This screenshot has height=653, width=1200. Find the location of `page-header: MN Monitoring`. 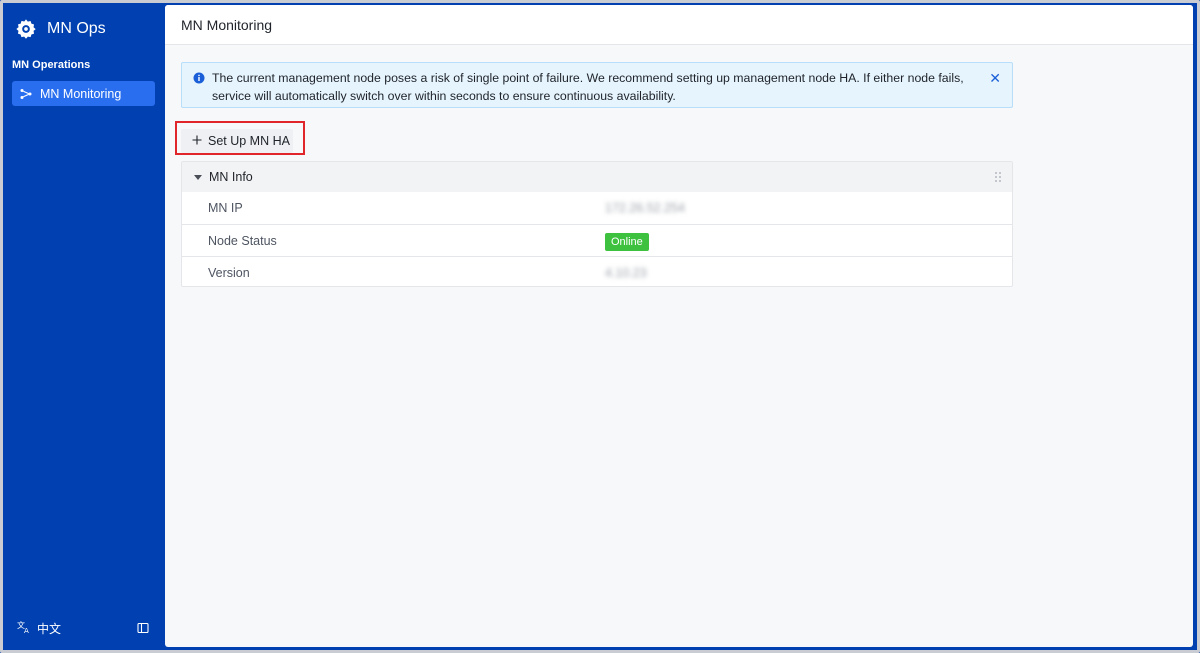

page-header: MN Monitoring is located at coordinates (679, 25).